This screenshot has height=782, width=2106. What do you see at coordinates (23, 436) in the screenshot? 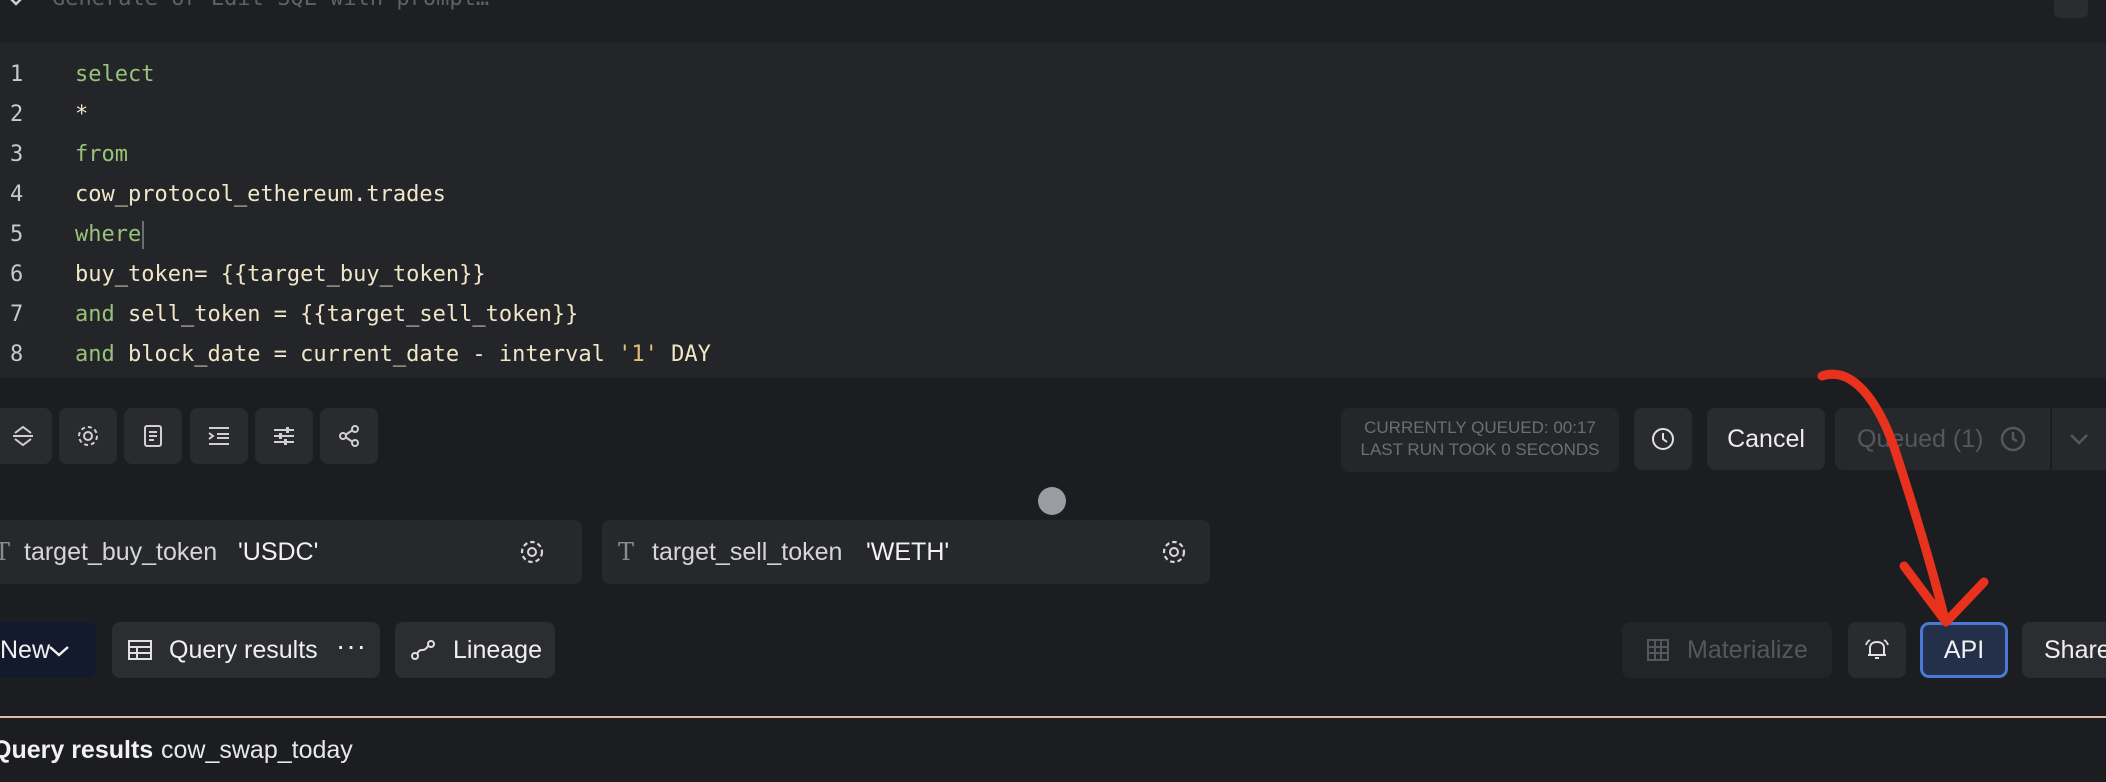
I see `collapse-icon` at bounding box center [23, 436].